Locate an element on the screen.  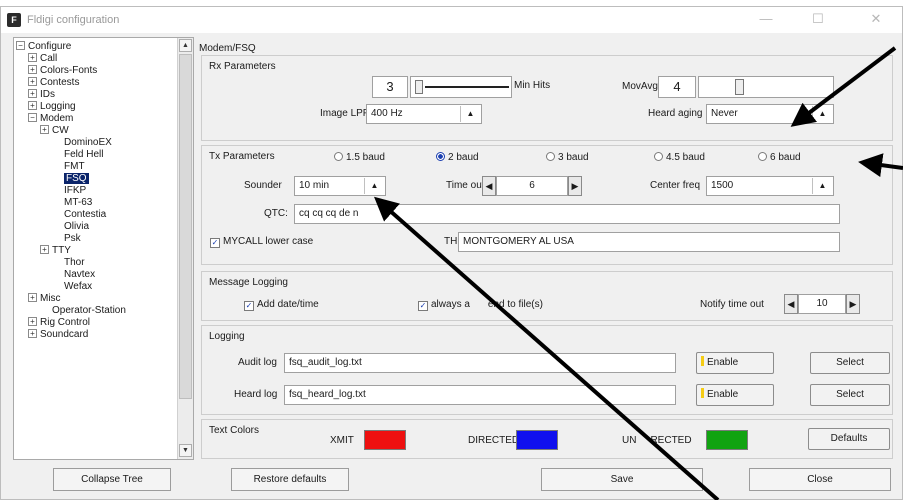
min-hits-slider is located at coordinates (461, 87).